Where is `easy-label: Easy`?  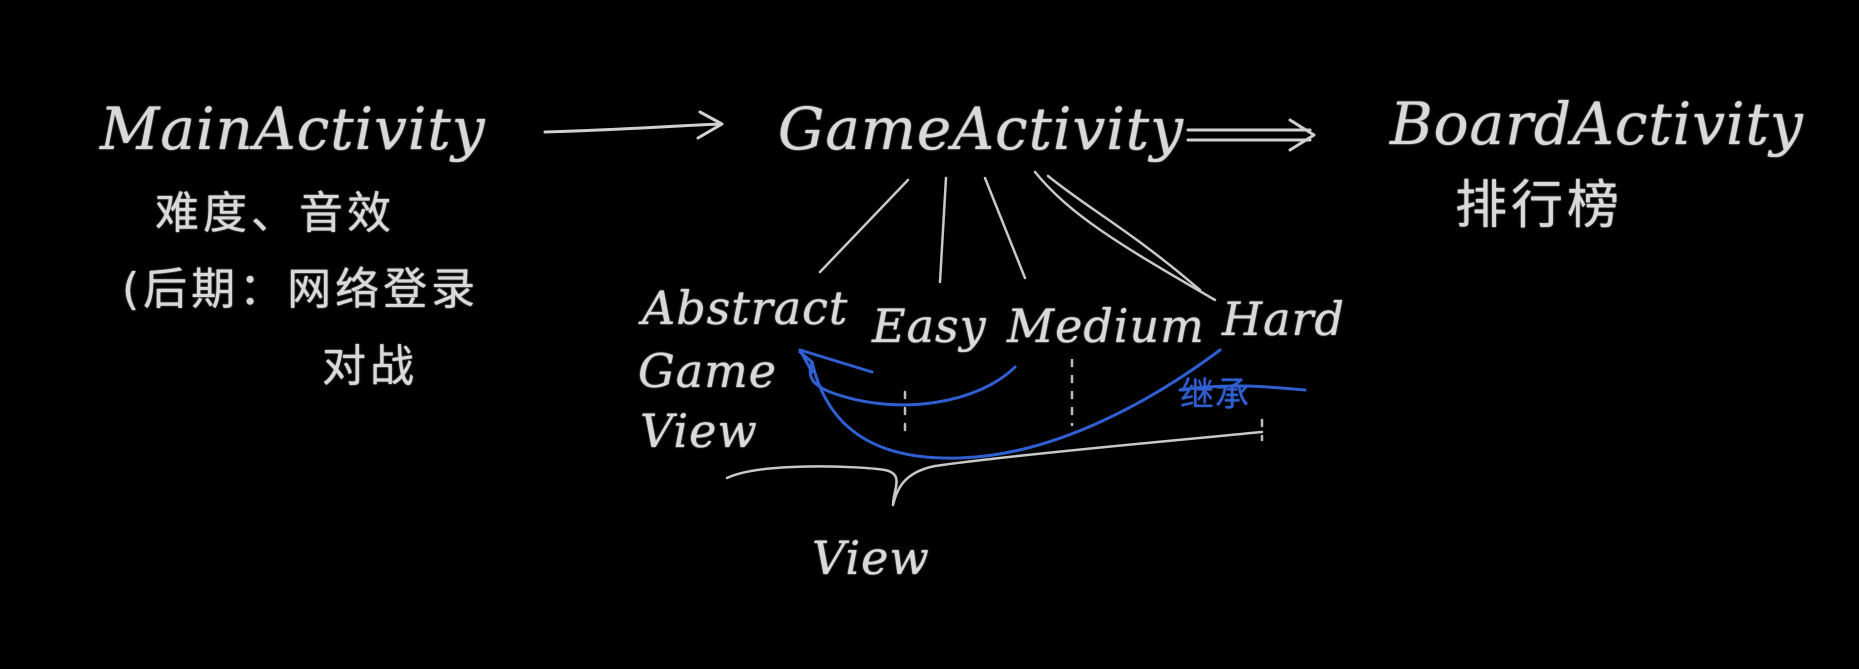 easy-label: Easy is located at coordinates (929, 326).